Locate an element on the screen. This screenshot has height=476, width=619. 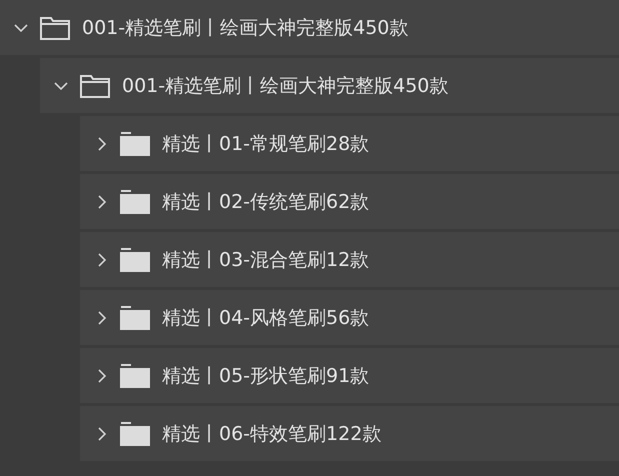
folder-row: 精选丨05-形状笔刷91款 is located at coordinates (349, 375).